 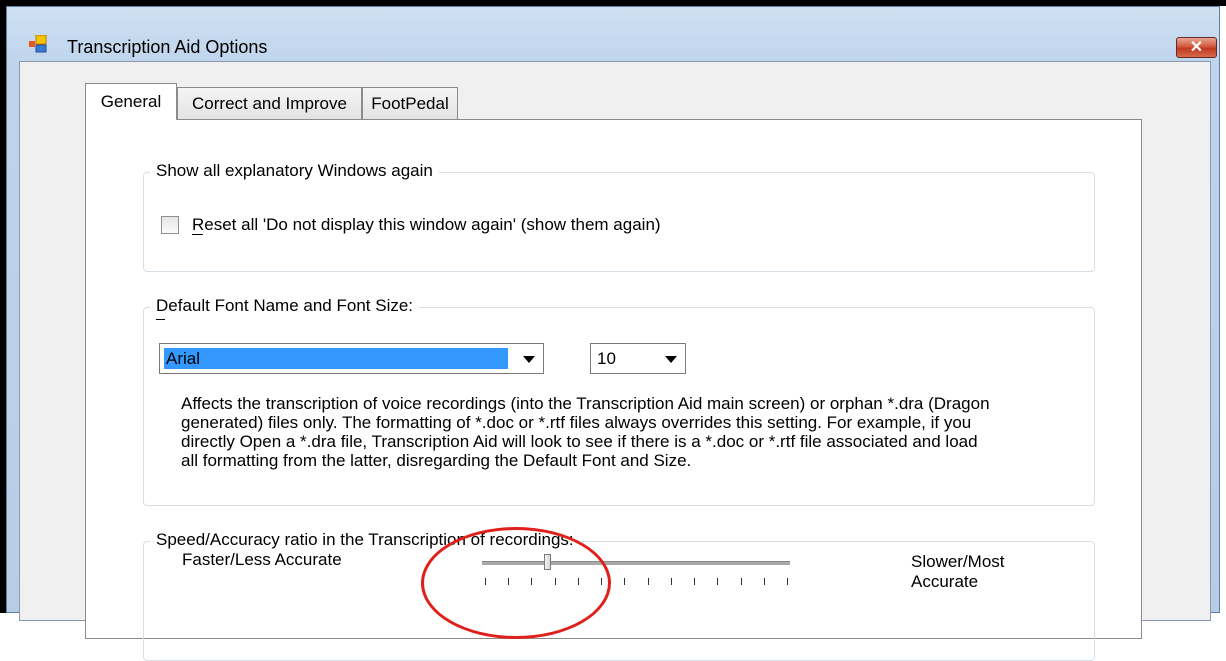 I want to click on tab-label: FootPedal, so click(x=410, y=103).